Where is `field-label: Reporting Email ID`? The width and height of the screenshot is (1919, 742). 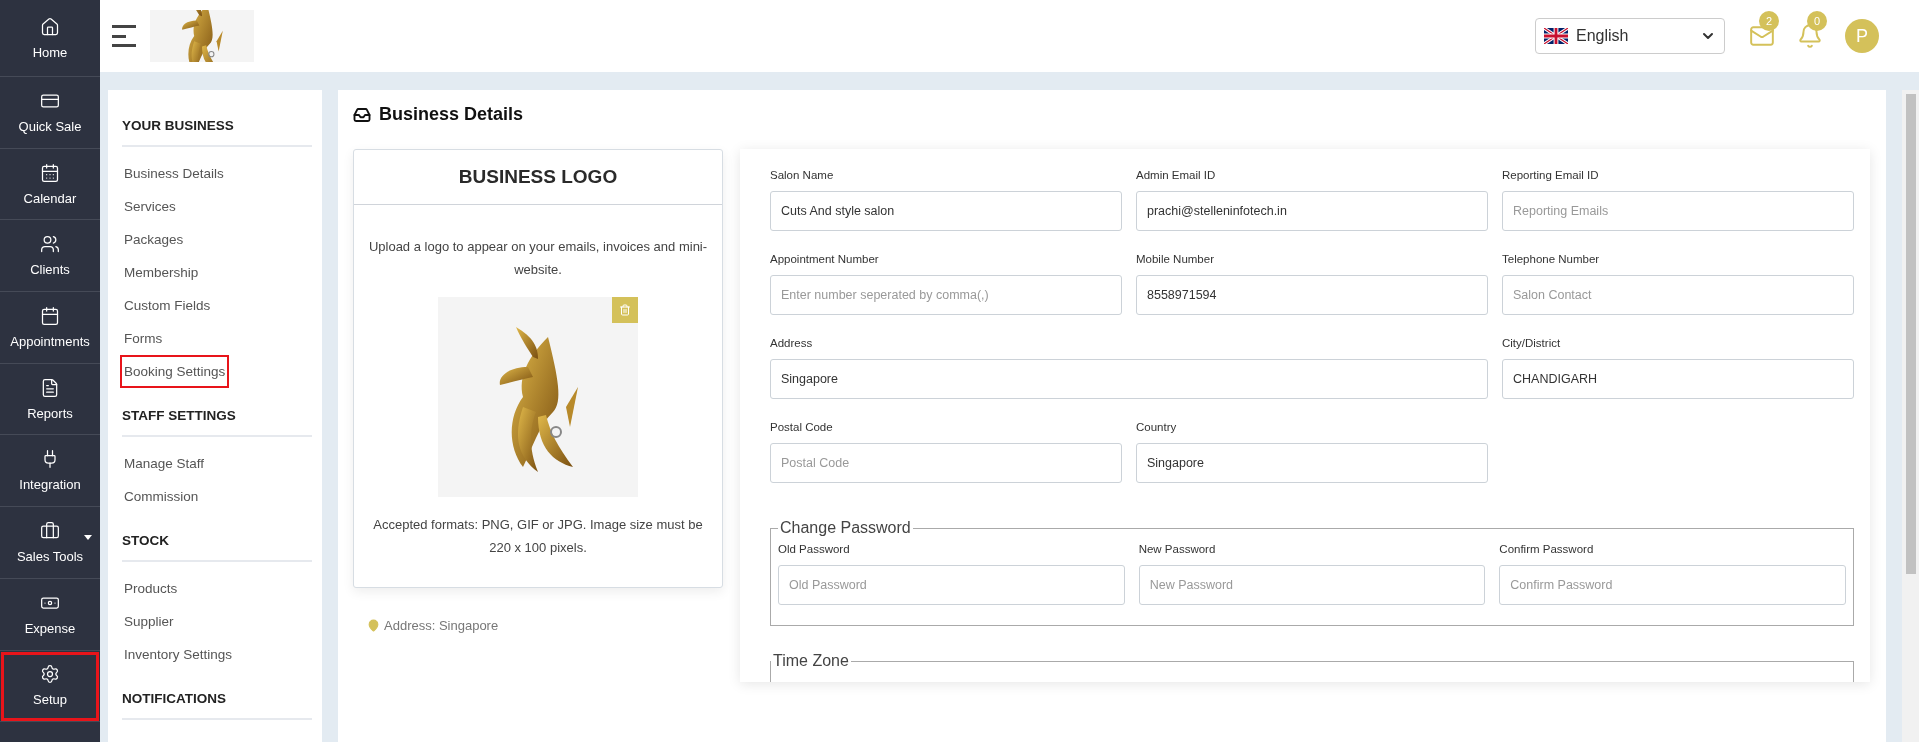 field-label: Reporting Email ID is located at coordinates (1551, 175).